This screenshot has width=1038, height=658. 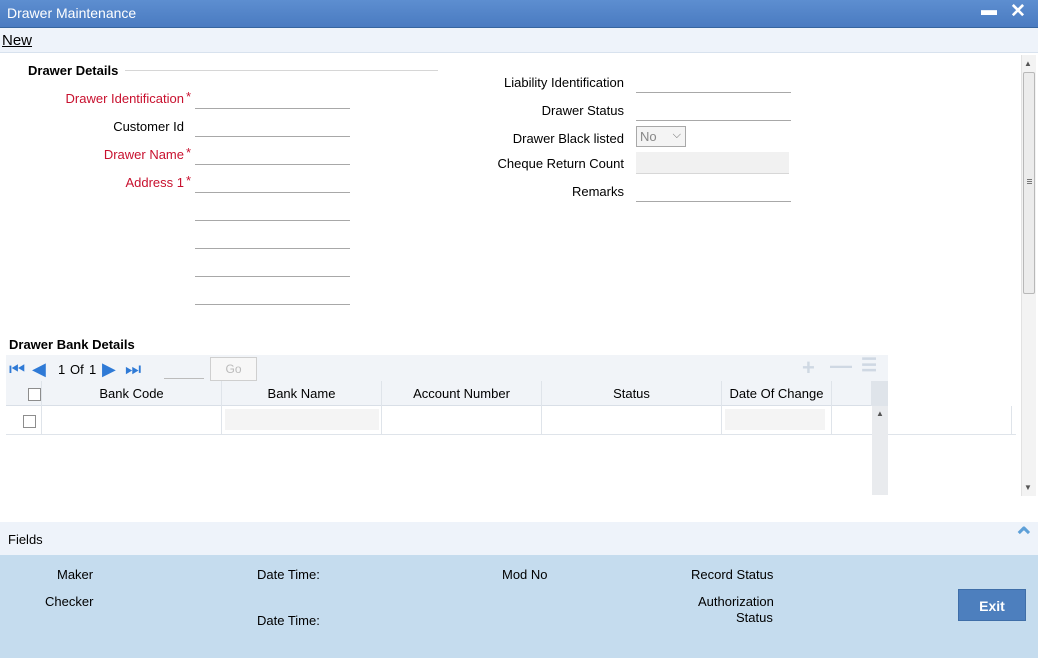 I want to click on column-header: Date Of Change, so click(x=777, y=393).